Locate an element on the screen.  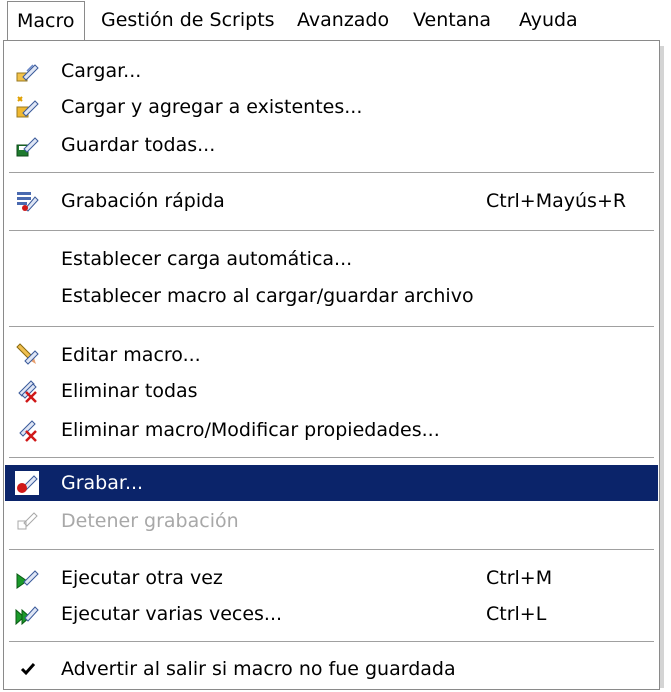
quick-record-icon is located at coordinates (27, 201).